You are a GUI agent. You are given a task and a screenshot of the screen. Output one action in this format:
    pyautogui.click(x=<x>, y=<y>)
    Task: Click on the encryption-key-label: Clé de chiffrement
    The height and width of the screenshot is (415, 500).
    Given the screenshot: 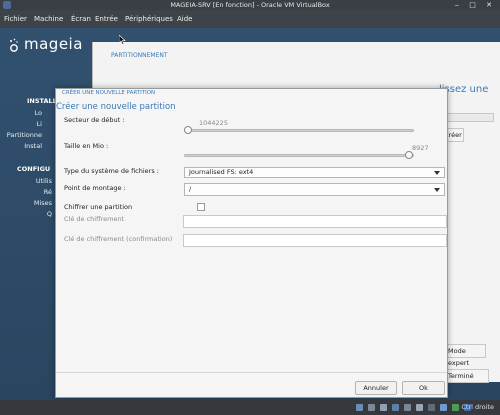 What is the action you would take?
    pyautogui.click(x=94, y=219)
    